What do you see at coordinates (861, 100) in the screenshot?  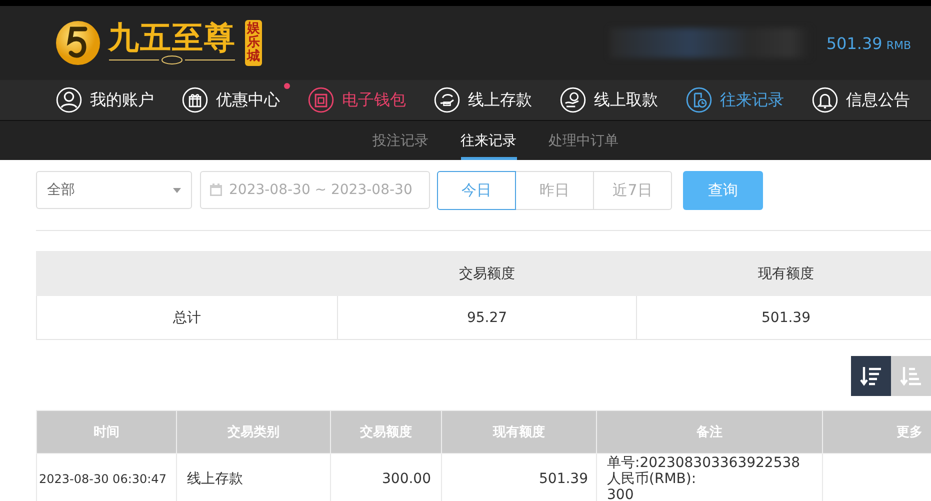 I see `nav-item: 信息公告` at bounding box center [861, 100].